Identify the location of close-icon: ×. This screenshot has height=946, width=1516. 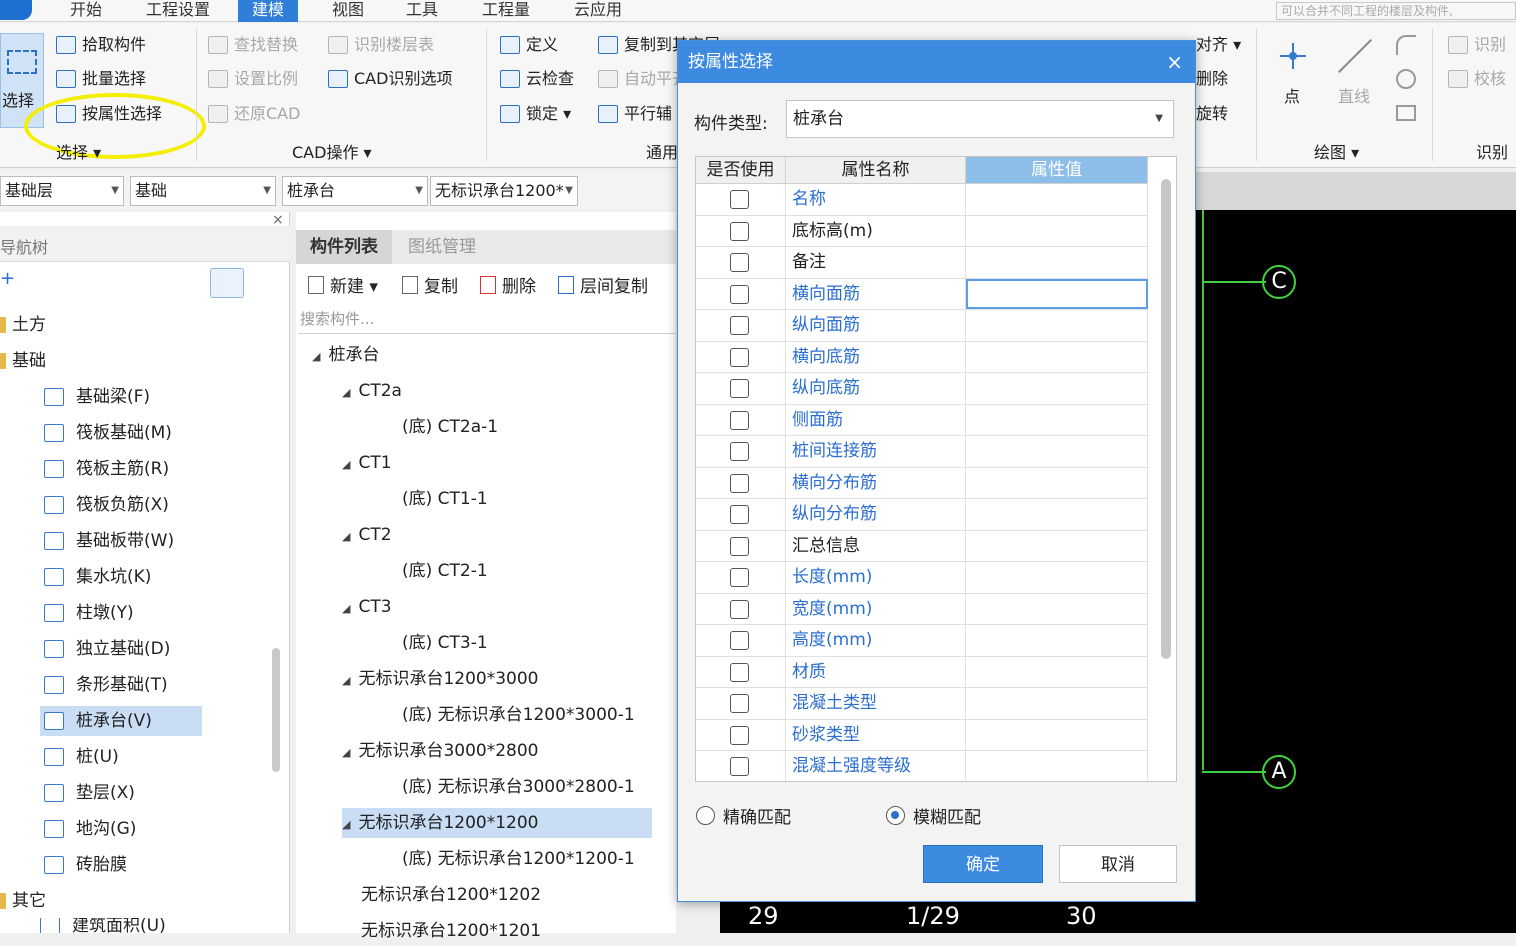
(1174, 62).